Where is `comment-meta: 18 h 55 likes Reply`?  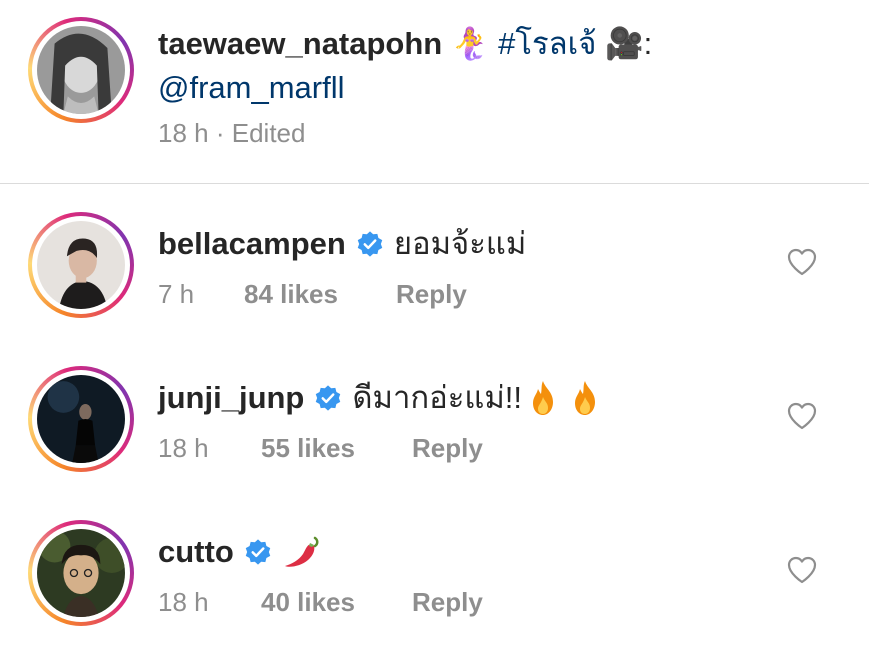
comment-meta: 18 h 55 likes Reply is located at coordinates (320, 448).